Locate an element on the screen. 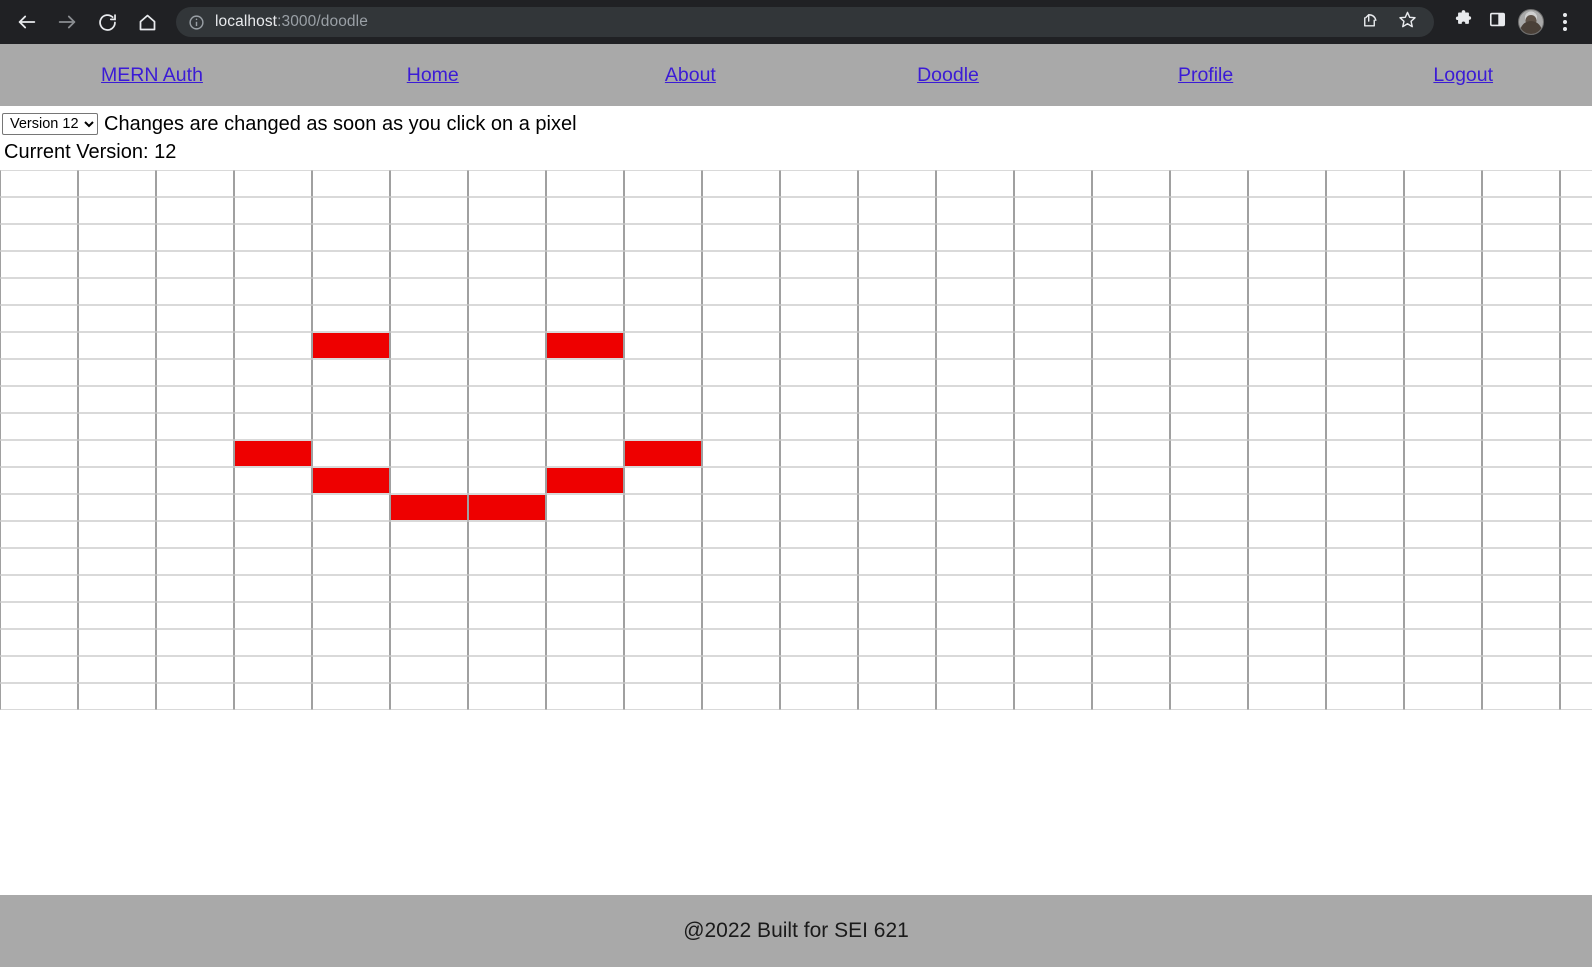 This screenshot has width=1592, height=967. nav-link-profile: Profile is located at coordinates (1205, 75).